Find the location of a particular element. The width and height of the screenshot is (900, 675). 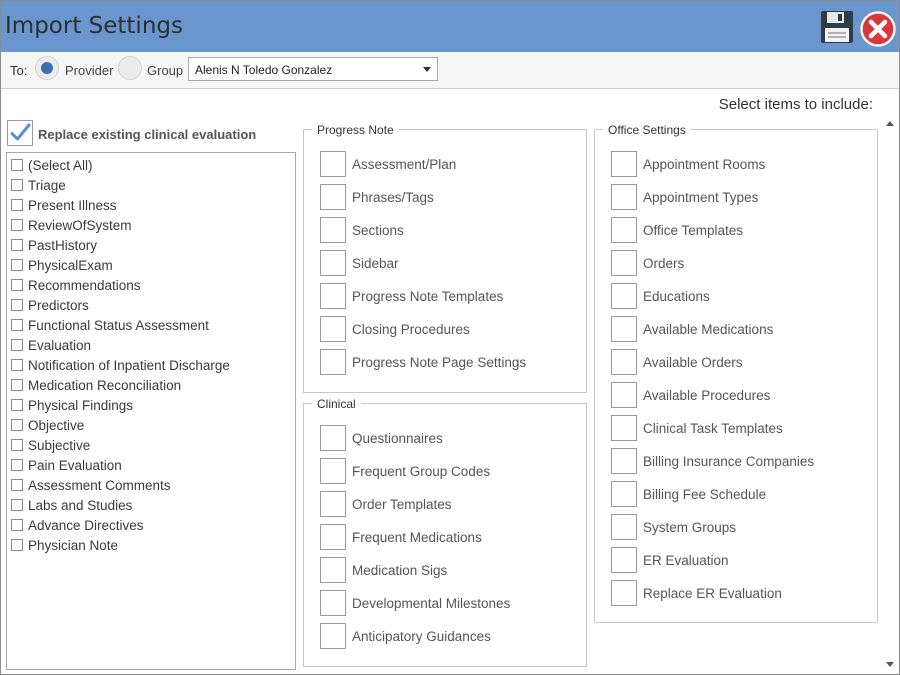

option-label: Anticipatory Guidances is located at coordinates (421, 636).